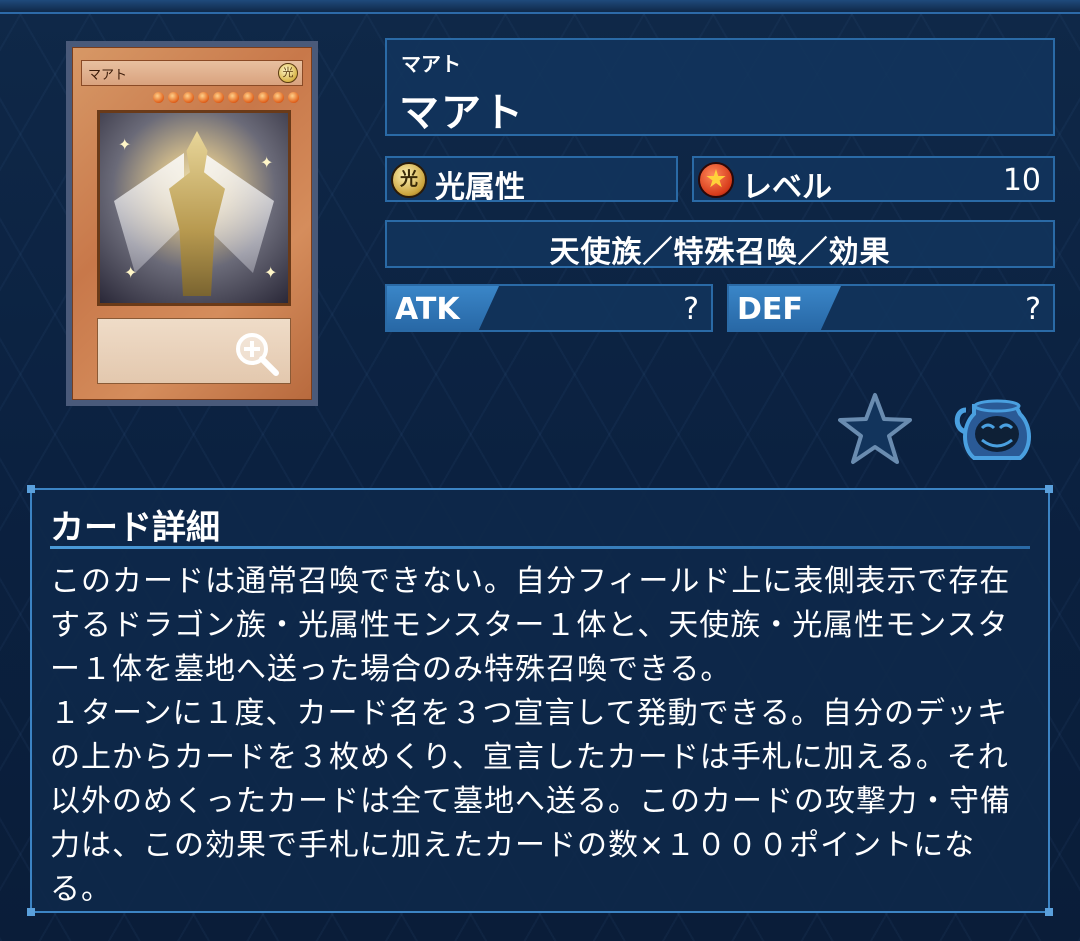 This screenshot has width=1080, height=941. I want to click on level-panel: レベル 10, so click(873, 180).